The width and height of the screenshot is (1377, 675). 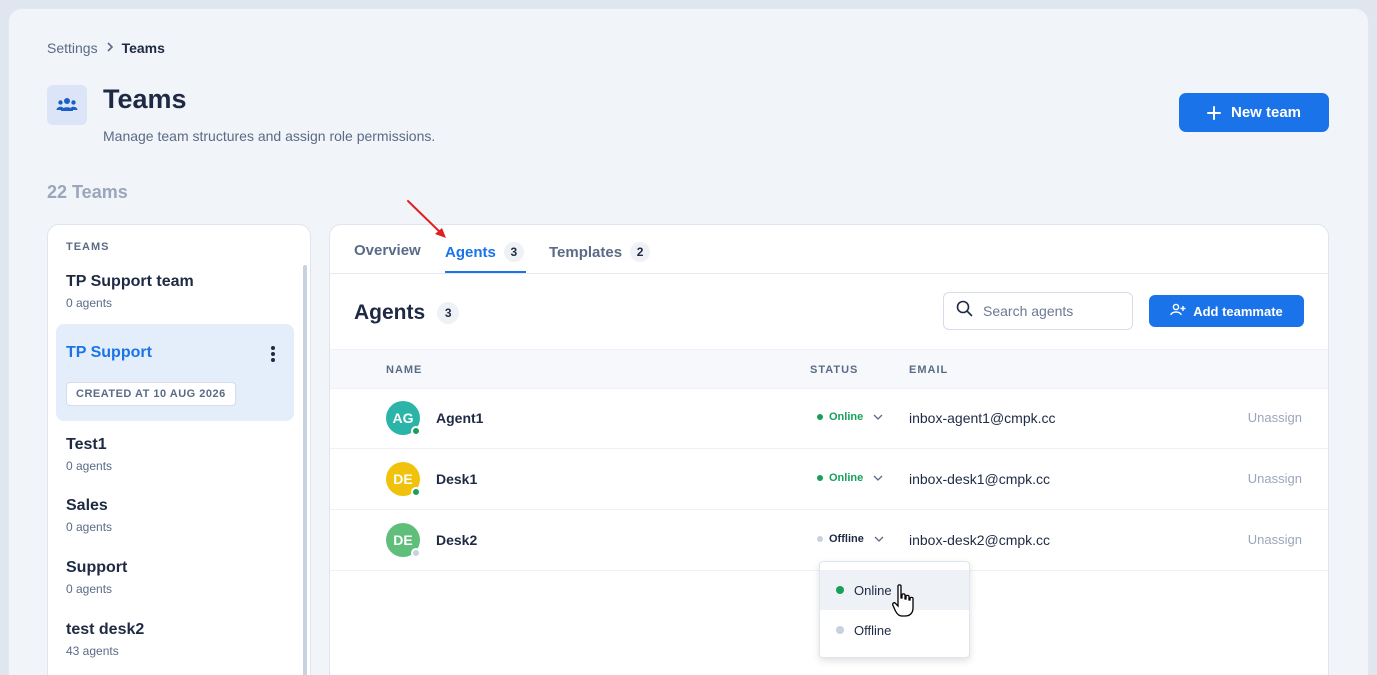 I want to click on created-badge: CREATED AT 10 AUG 2026, so click(x=151, y=394).